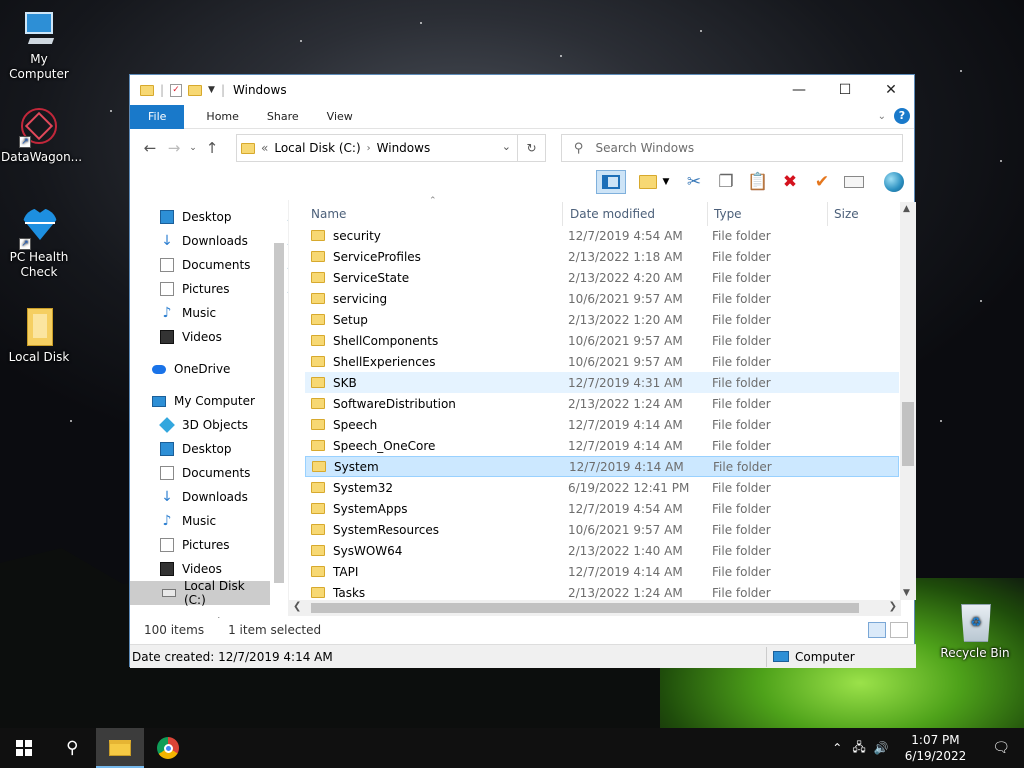 Image resolution: width=1024 pixels, height=768 pixels. What do you see at coordinates (837, 748) in the screenshot?
I see `chevron-up-icon: ⌃` at bounding box center [837, 748].